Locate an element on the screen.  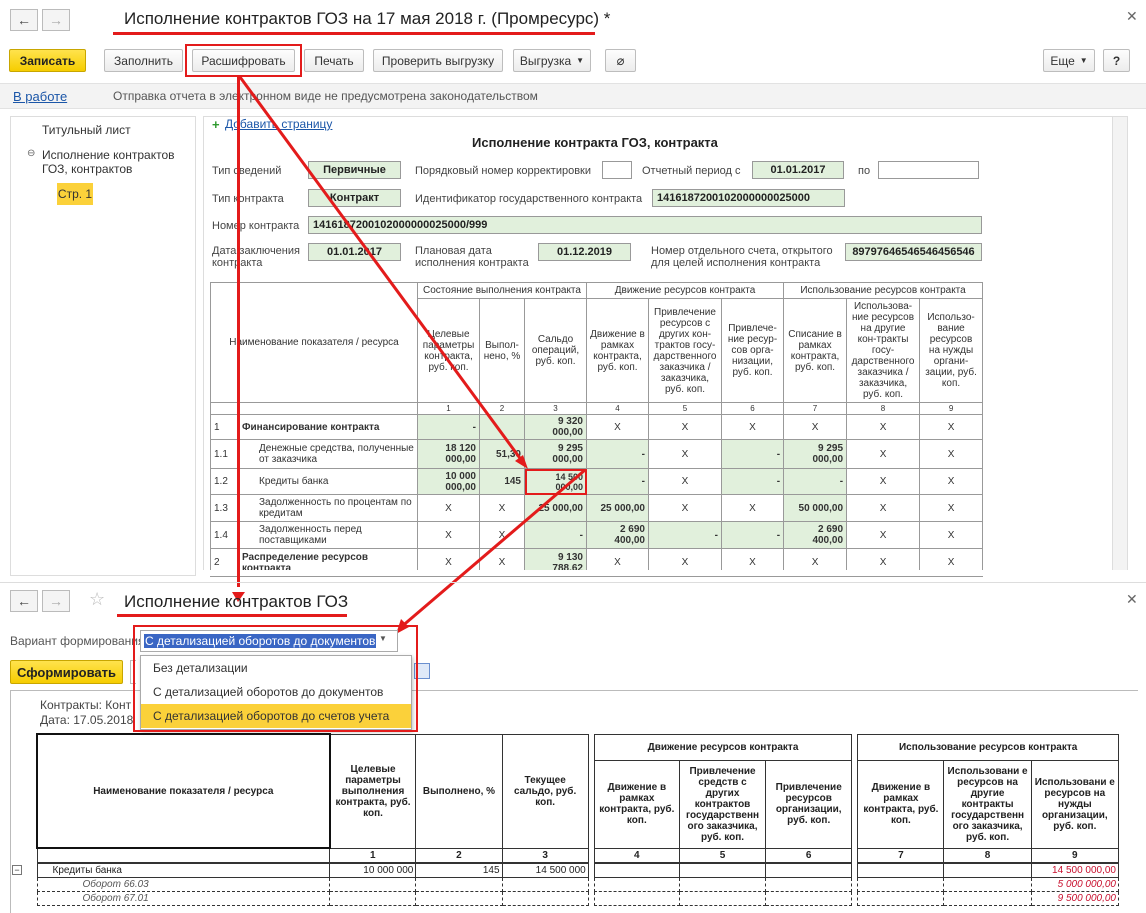
col-number-2: 2 is located at coordinates (459, 855).